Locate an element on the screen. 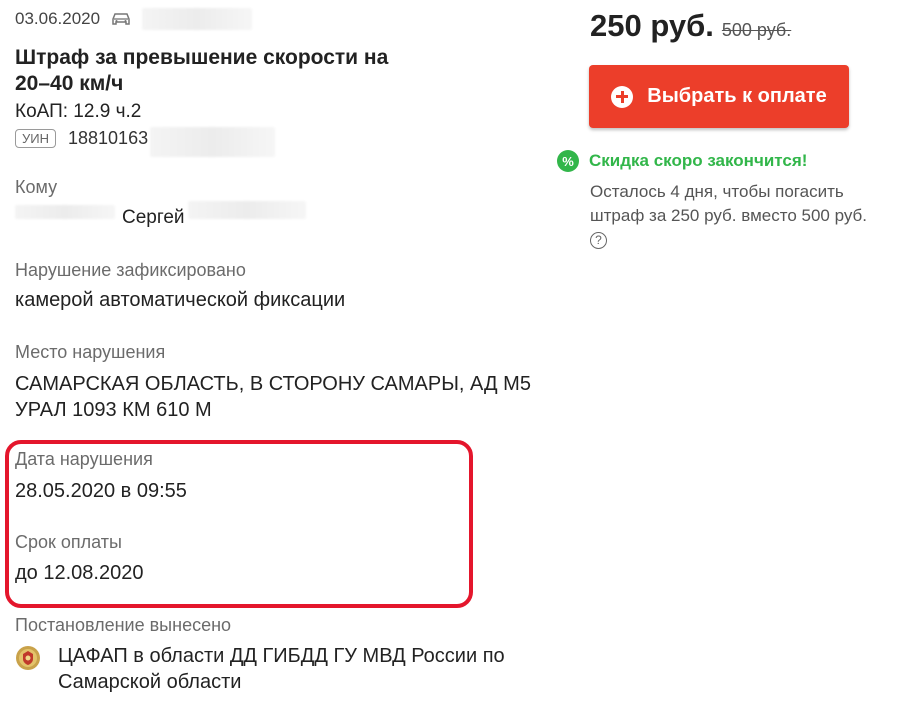 The width and height of the screenshot is (900, 709). recipient-name: Сергей is located at coordinates (153, 217).